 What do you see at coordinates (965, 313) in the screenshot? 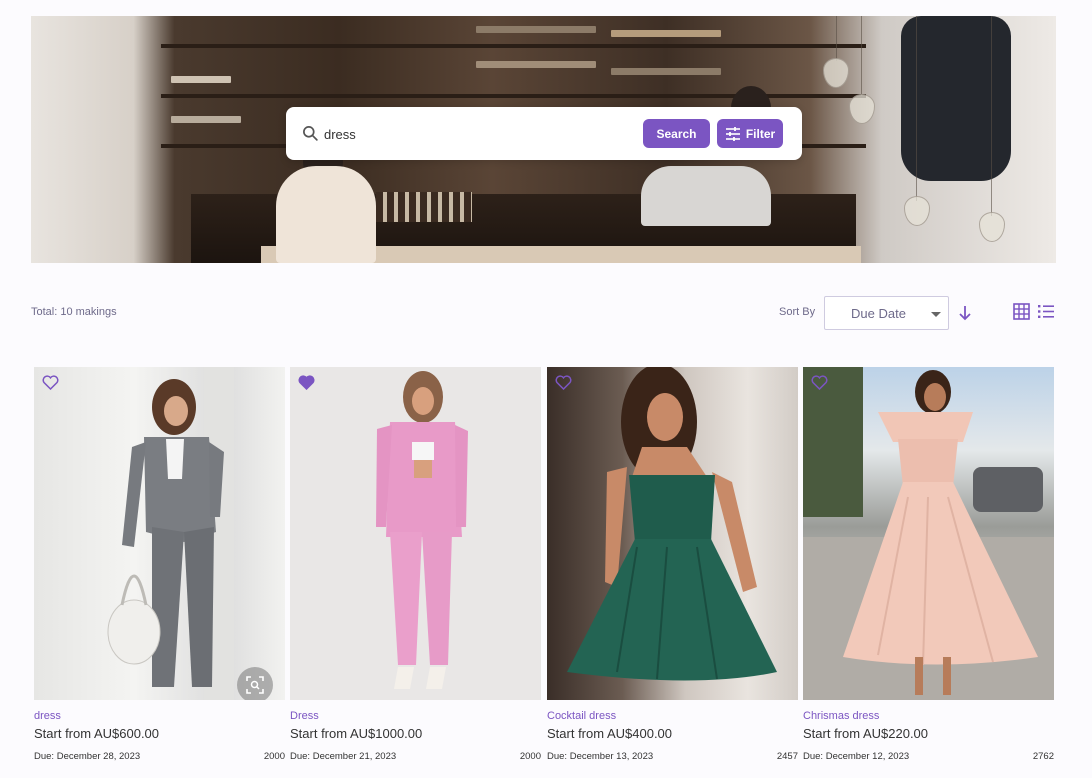
I see `arrow-down-icon` at bounding box center [965, 313].